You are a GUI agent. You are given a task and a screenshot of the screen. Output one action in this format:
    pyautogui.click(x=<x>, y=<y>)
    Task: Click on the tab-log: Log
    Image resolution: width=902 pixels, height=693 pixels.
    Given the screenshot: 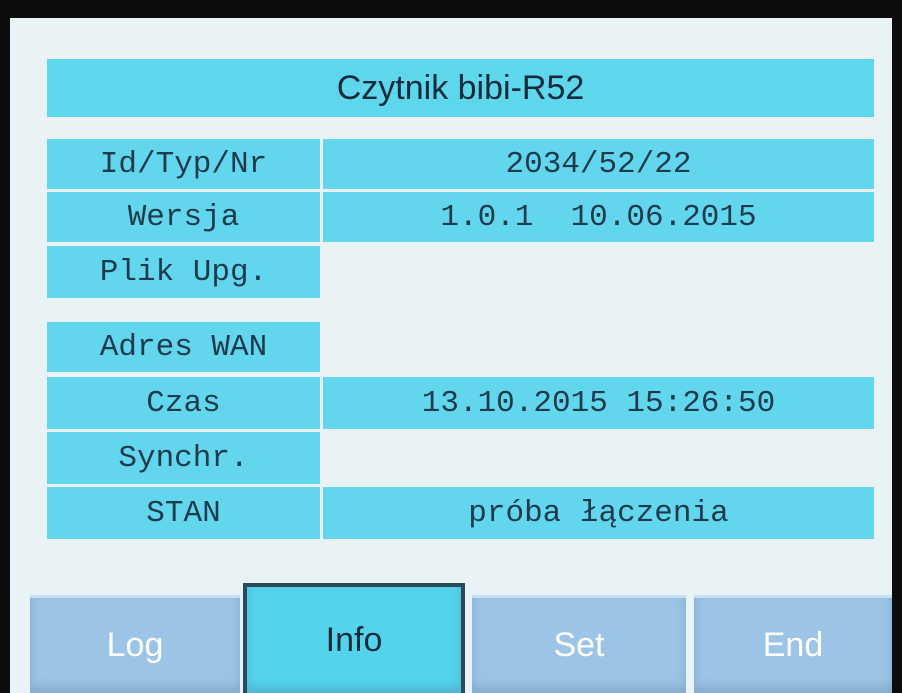 What is the action you would take?
    pyautogui.click(x=135, y=644)
    